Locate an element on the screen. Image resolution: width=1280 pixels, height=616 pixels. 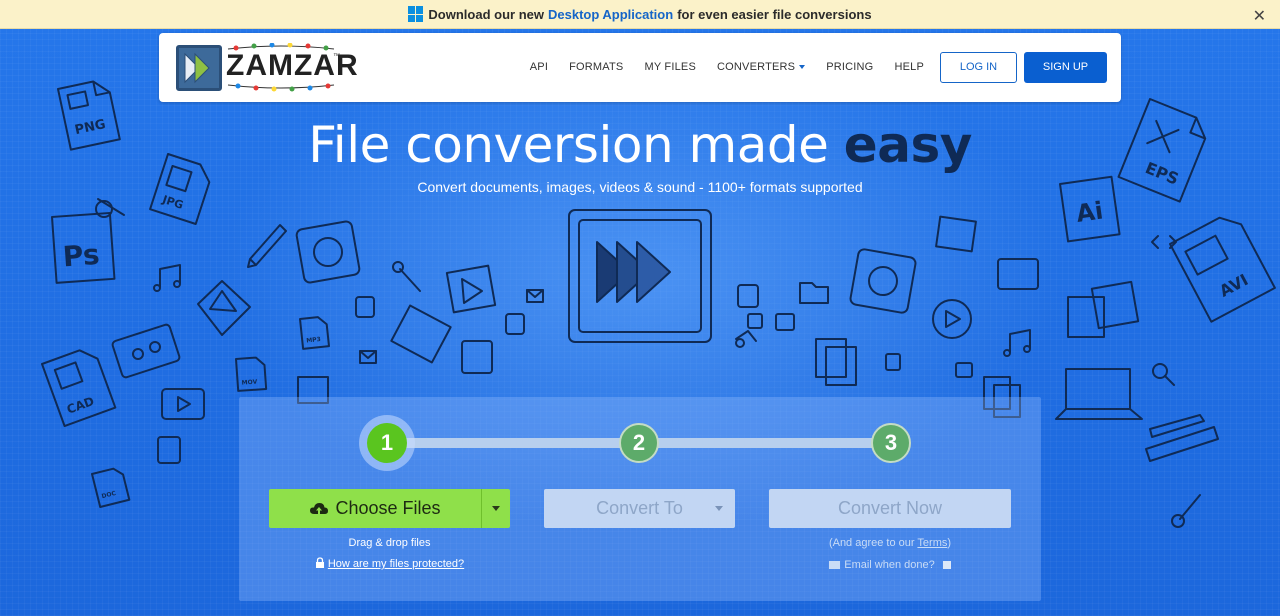
zamzar-logo: ZAMZAR ™ is located at coordinates (267, 68).